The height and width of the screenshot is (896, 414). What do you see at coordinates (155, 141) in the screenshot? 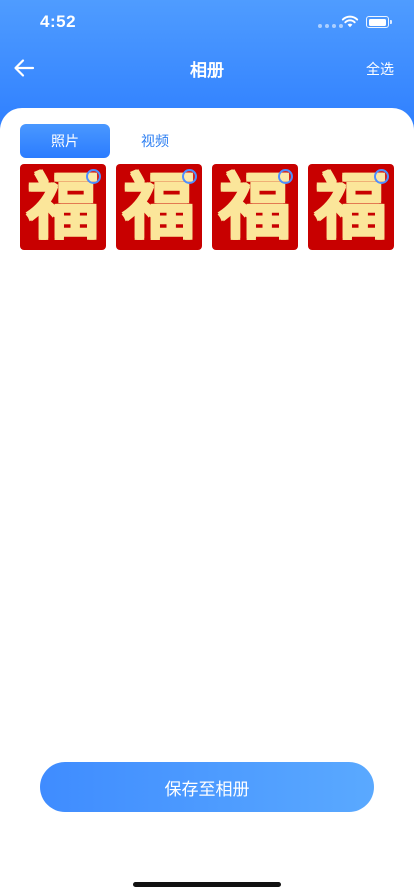
I see `tab-videos: 视频` at bounding box center [155, 141].